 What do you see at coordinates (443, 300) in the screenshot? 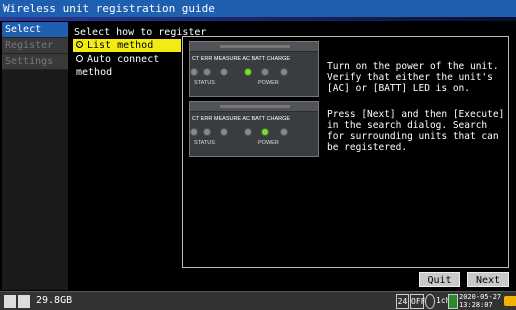
I see `channel-label: 1ch` at bounding box center [443, 300].